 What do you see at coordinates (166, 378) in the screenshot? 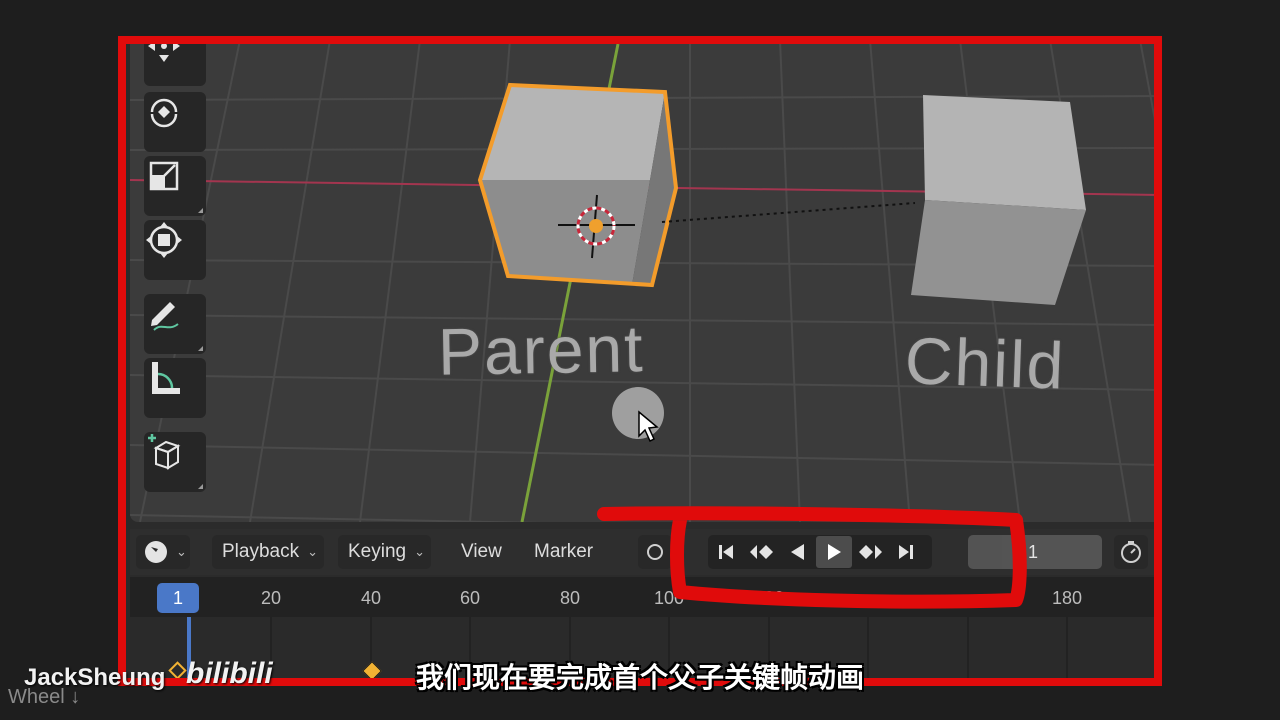
I see `measure-icon` at bounding box center [166, 378].